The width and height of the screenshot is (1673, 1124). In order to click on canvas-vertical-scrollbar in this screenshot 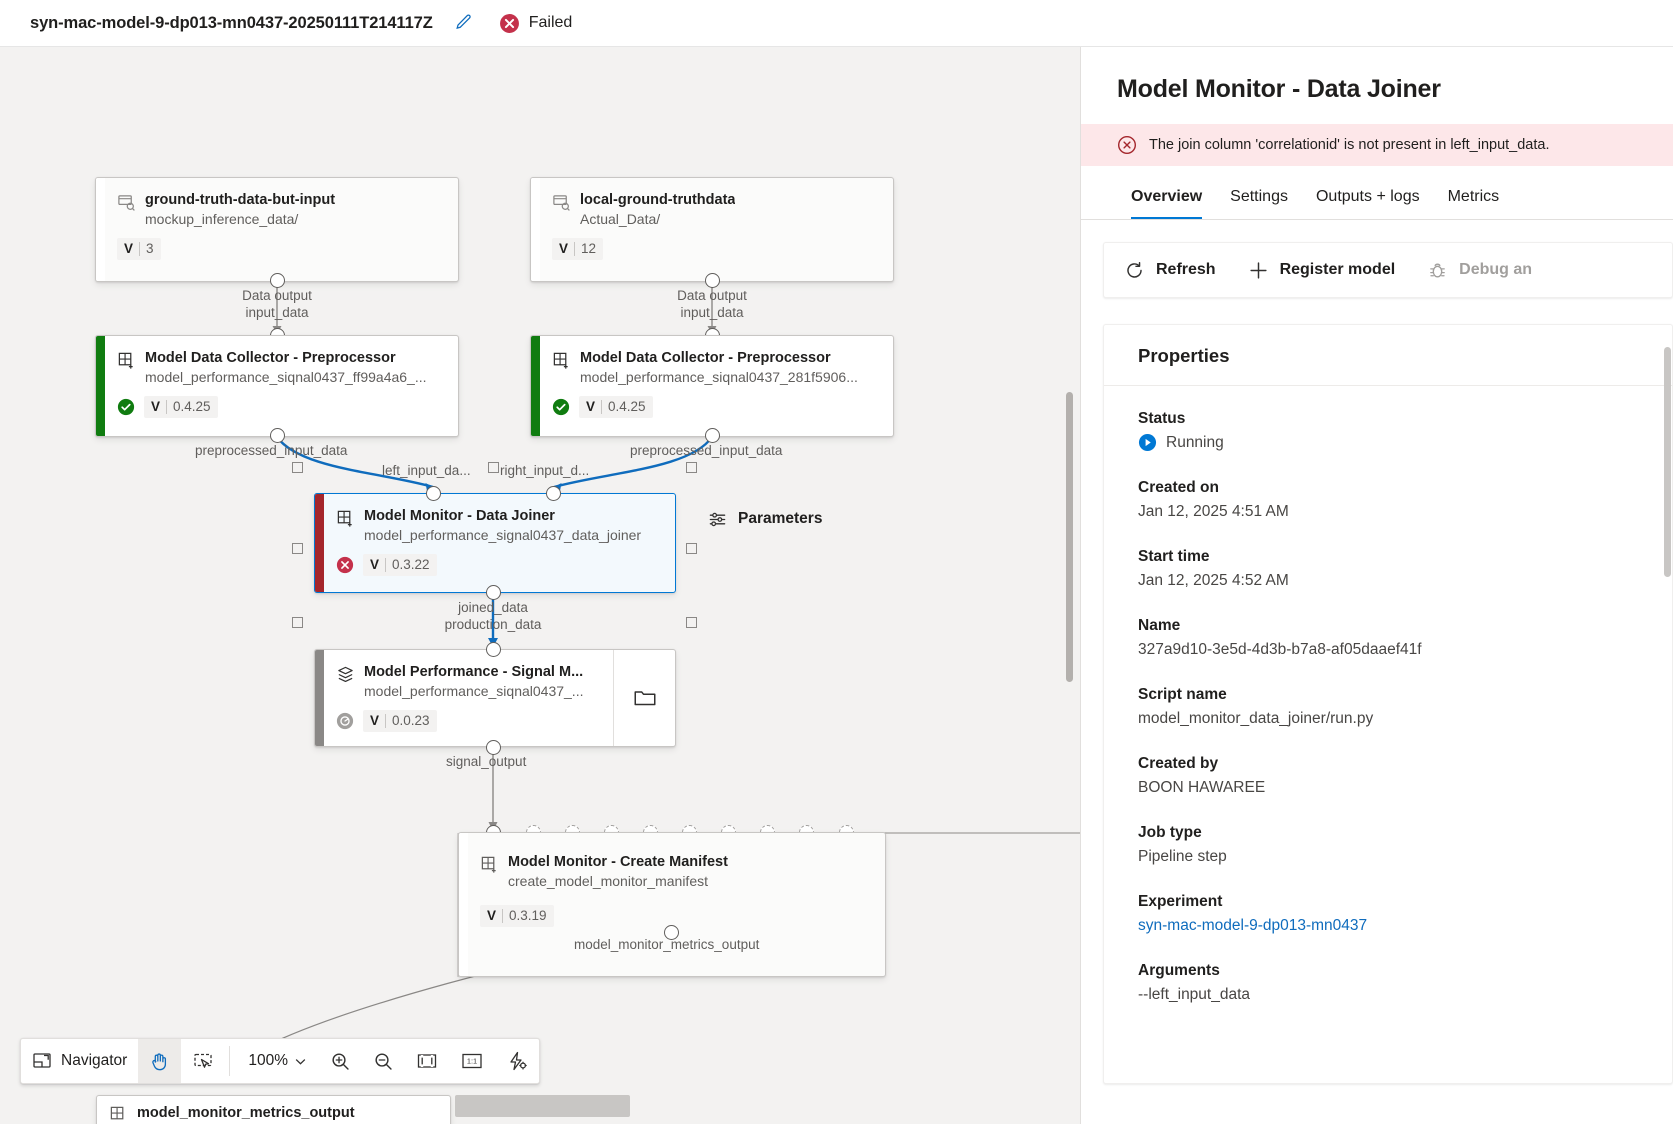, I will do `click(1069, 537)`.